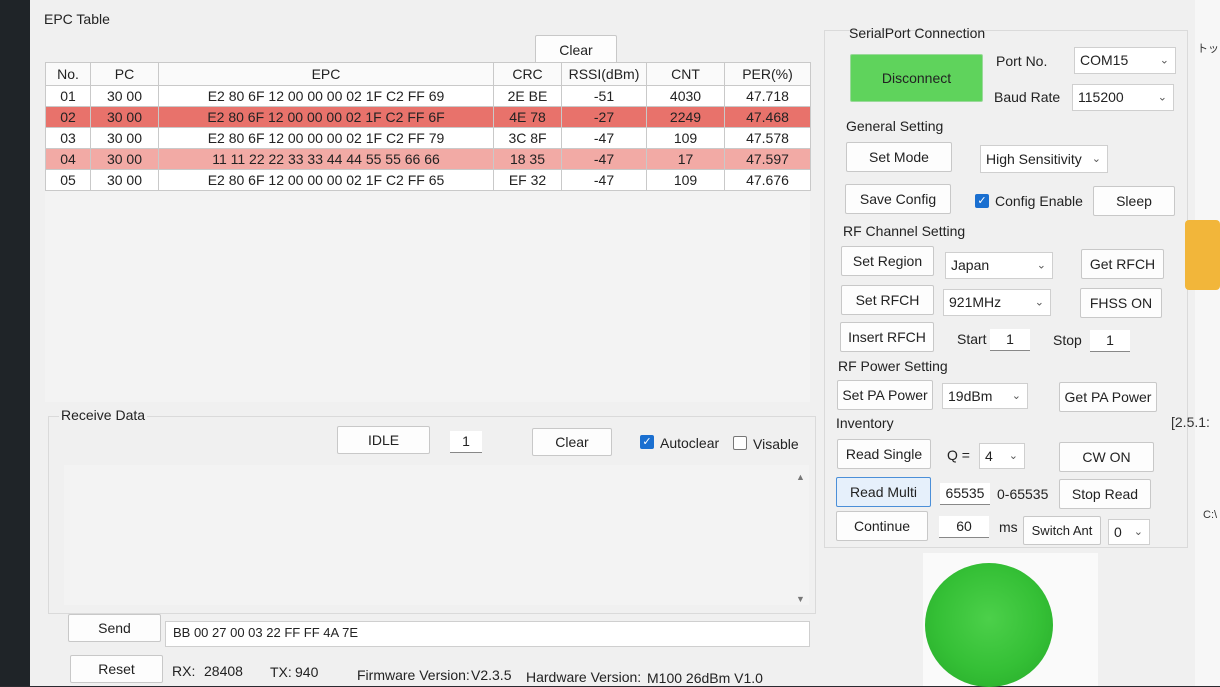 Image resolution: width=1220 pixels, height=687 pixels. Describe the element at coordinates (527, 180) in the screenshot. I see `cell-crc: EF 32` at that location.